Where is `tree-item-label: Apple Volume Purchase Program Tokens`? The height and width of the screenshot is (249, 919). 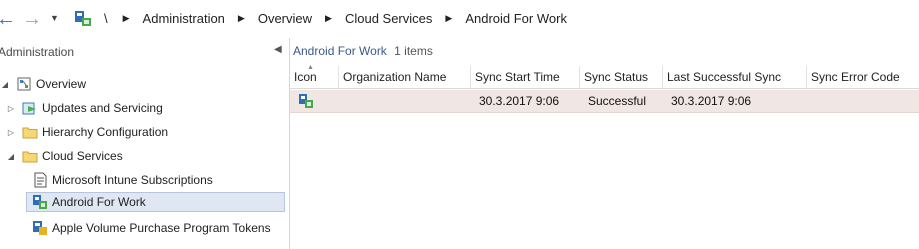 tree-item-label: Apple Volume Purchase Program Tokens is located at coordinates (161, 228).